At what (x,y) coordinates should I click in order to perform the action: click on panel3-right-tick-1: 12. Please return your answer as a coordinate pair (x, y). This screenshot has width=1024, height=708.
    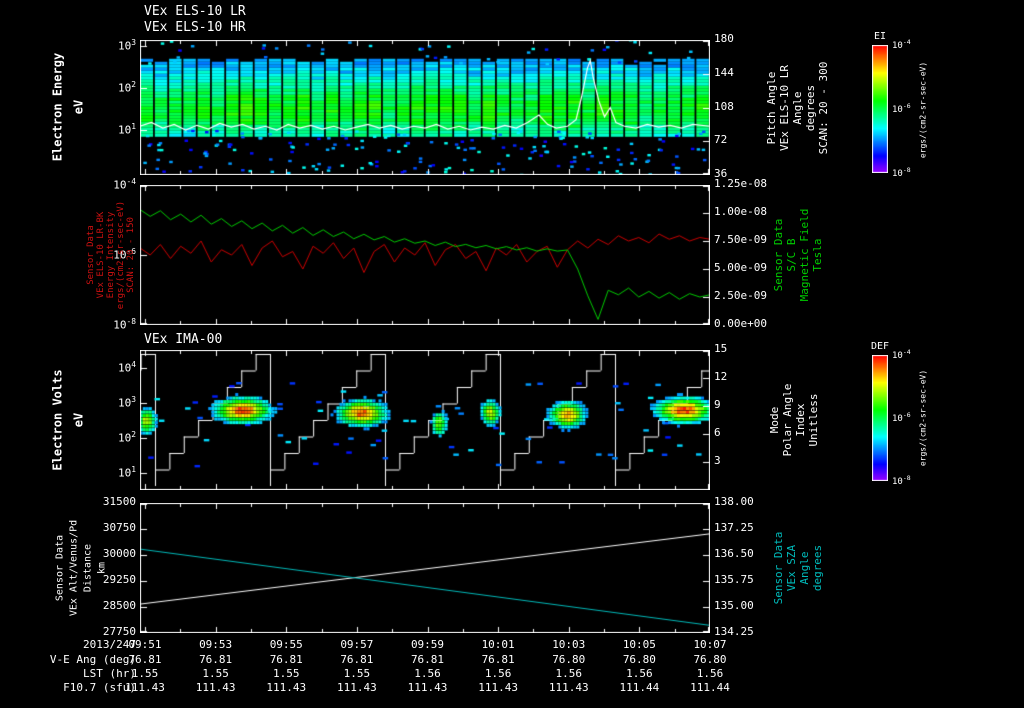
    Looking at the image, I should click on (721, 376).